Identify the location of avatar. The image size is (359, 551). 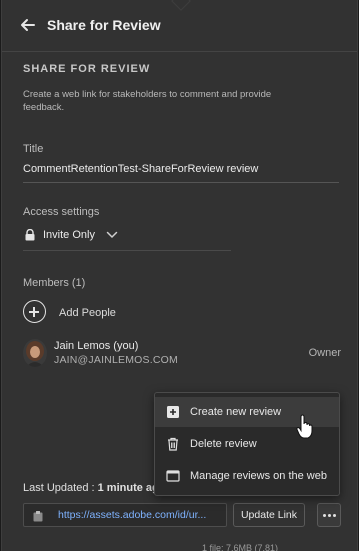
(35, 353).